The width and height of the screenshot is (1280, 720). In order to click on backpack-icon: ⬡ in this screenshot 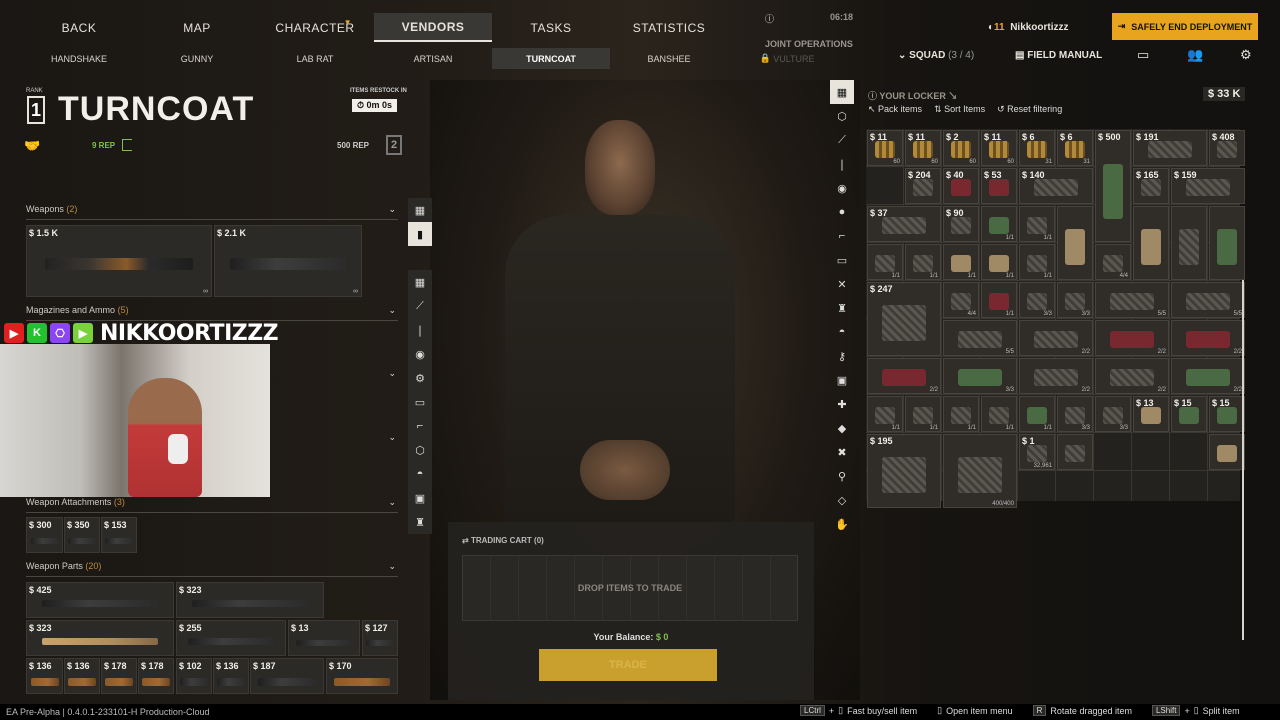, I will do `click(420, 450)`.